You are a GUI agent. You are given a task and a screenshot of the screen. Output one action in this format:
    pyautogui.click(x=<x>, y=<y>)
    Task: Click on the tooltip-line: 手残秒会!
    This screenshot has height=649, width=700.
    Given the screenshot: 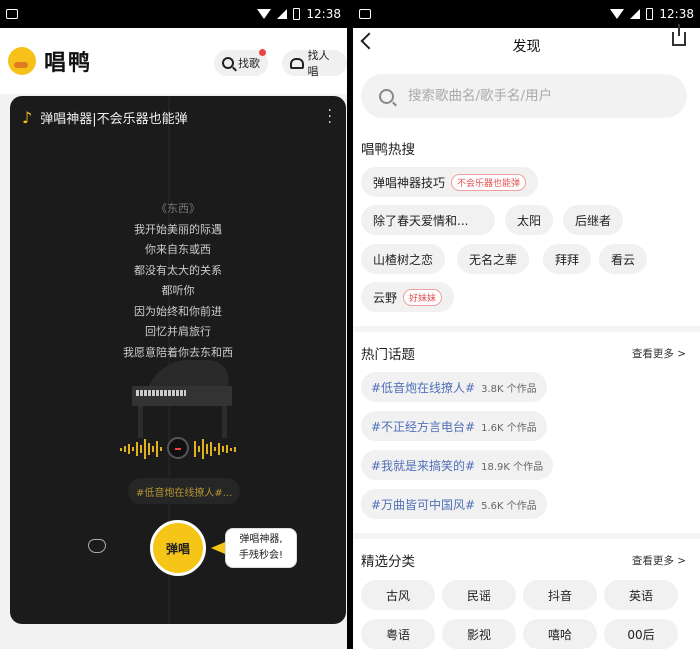 What is the action you would take?
    pyautogui.click(x=260, y=555)
    